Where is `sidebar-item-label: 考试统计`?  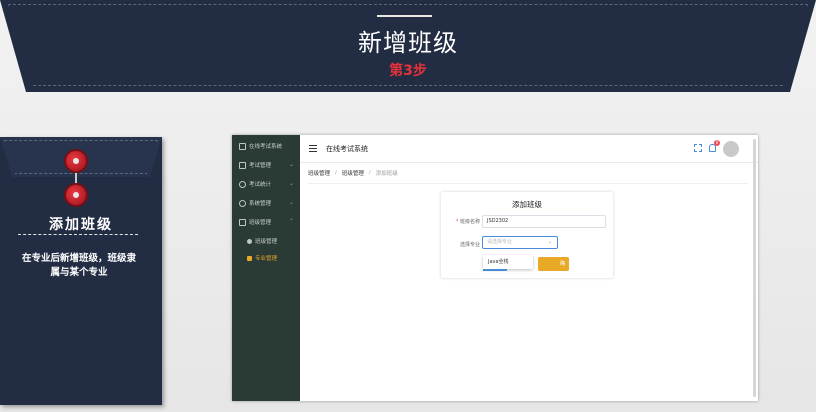
sidebar-item-label: 考试统计 is located at coordinates (260, 185).